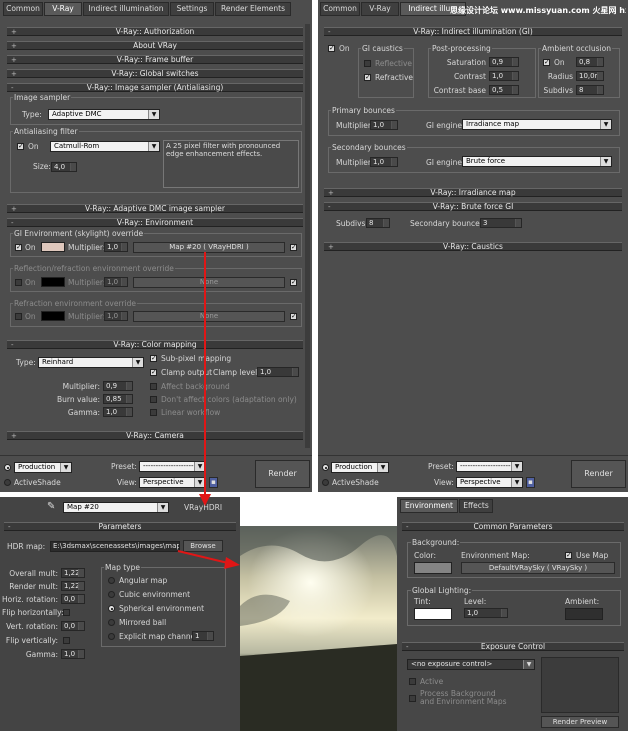 The width and height of the screenshot is (628, 731). I want to click on cmap-gamma-spinner: 1,0, so click(118, 412).